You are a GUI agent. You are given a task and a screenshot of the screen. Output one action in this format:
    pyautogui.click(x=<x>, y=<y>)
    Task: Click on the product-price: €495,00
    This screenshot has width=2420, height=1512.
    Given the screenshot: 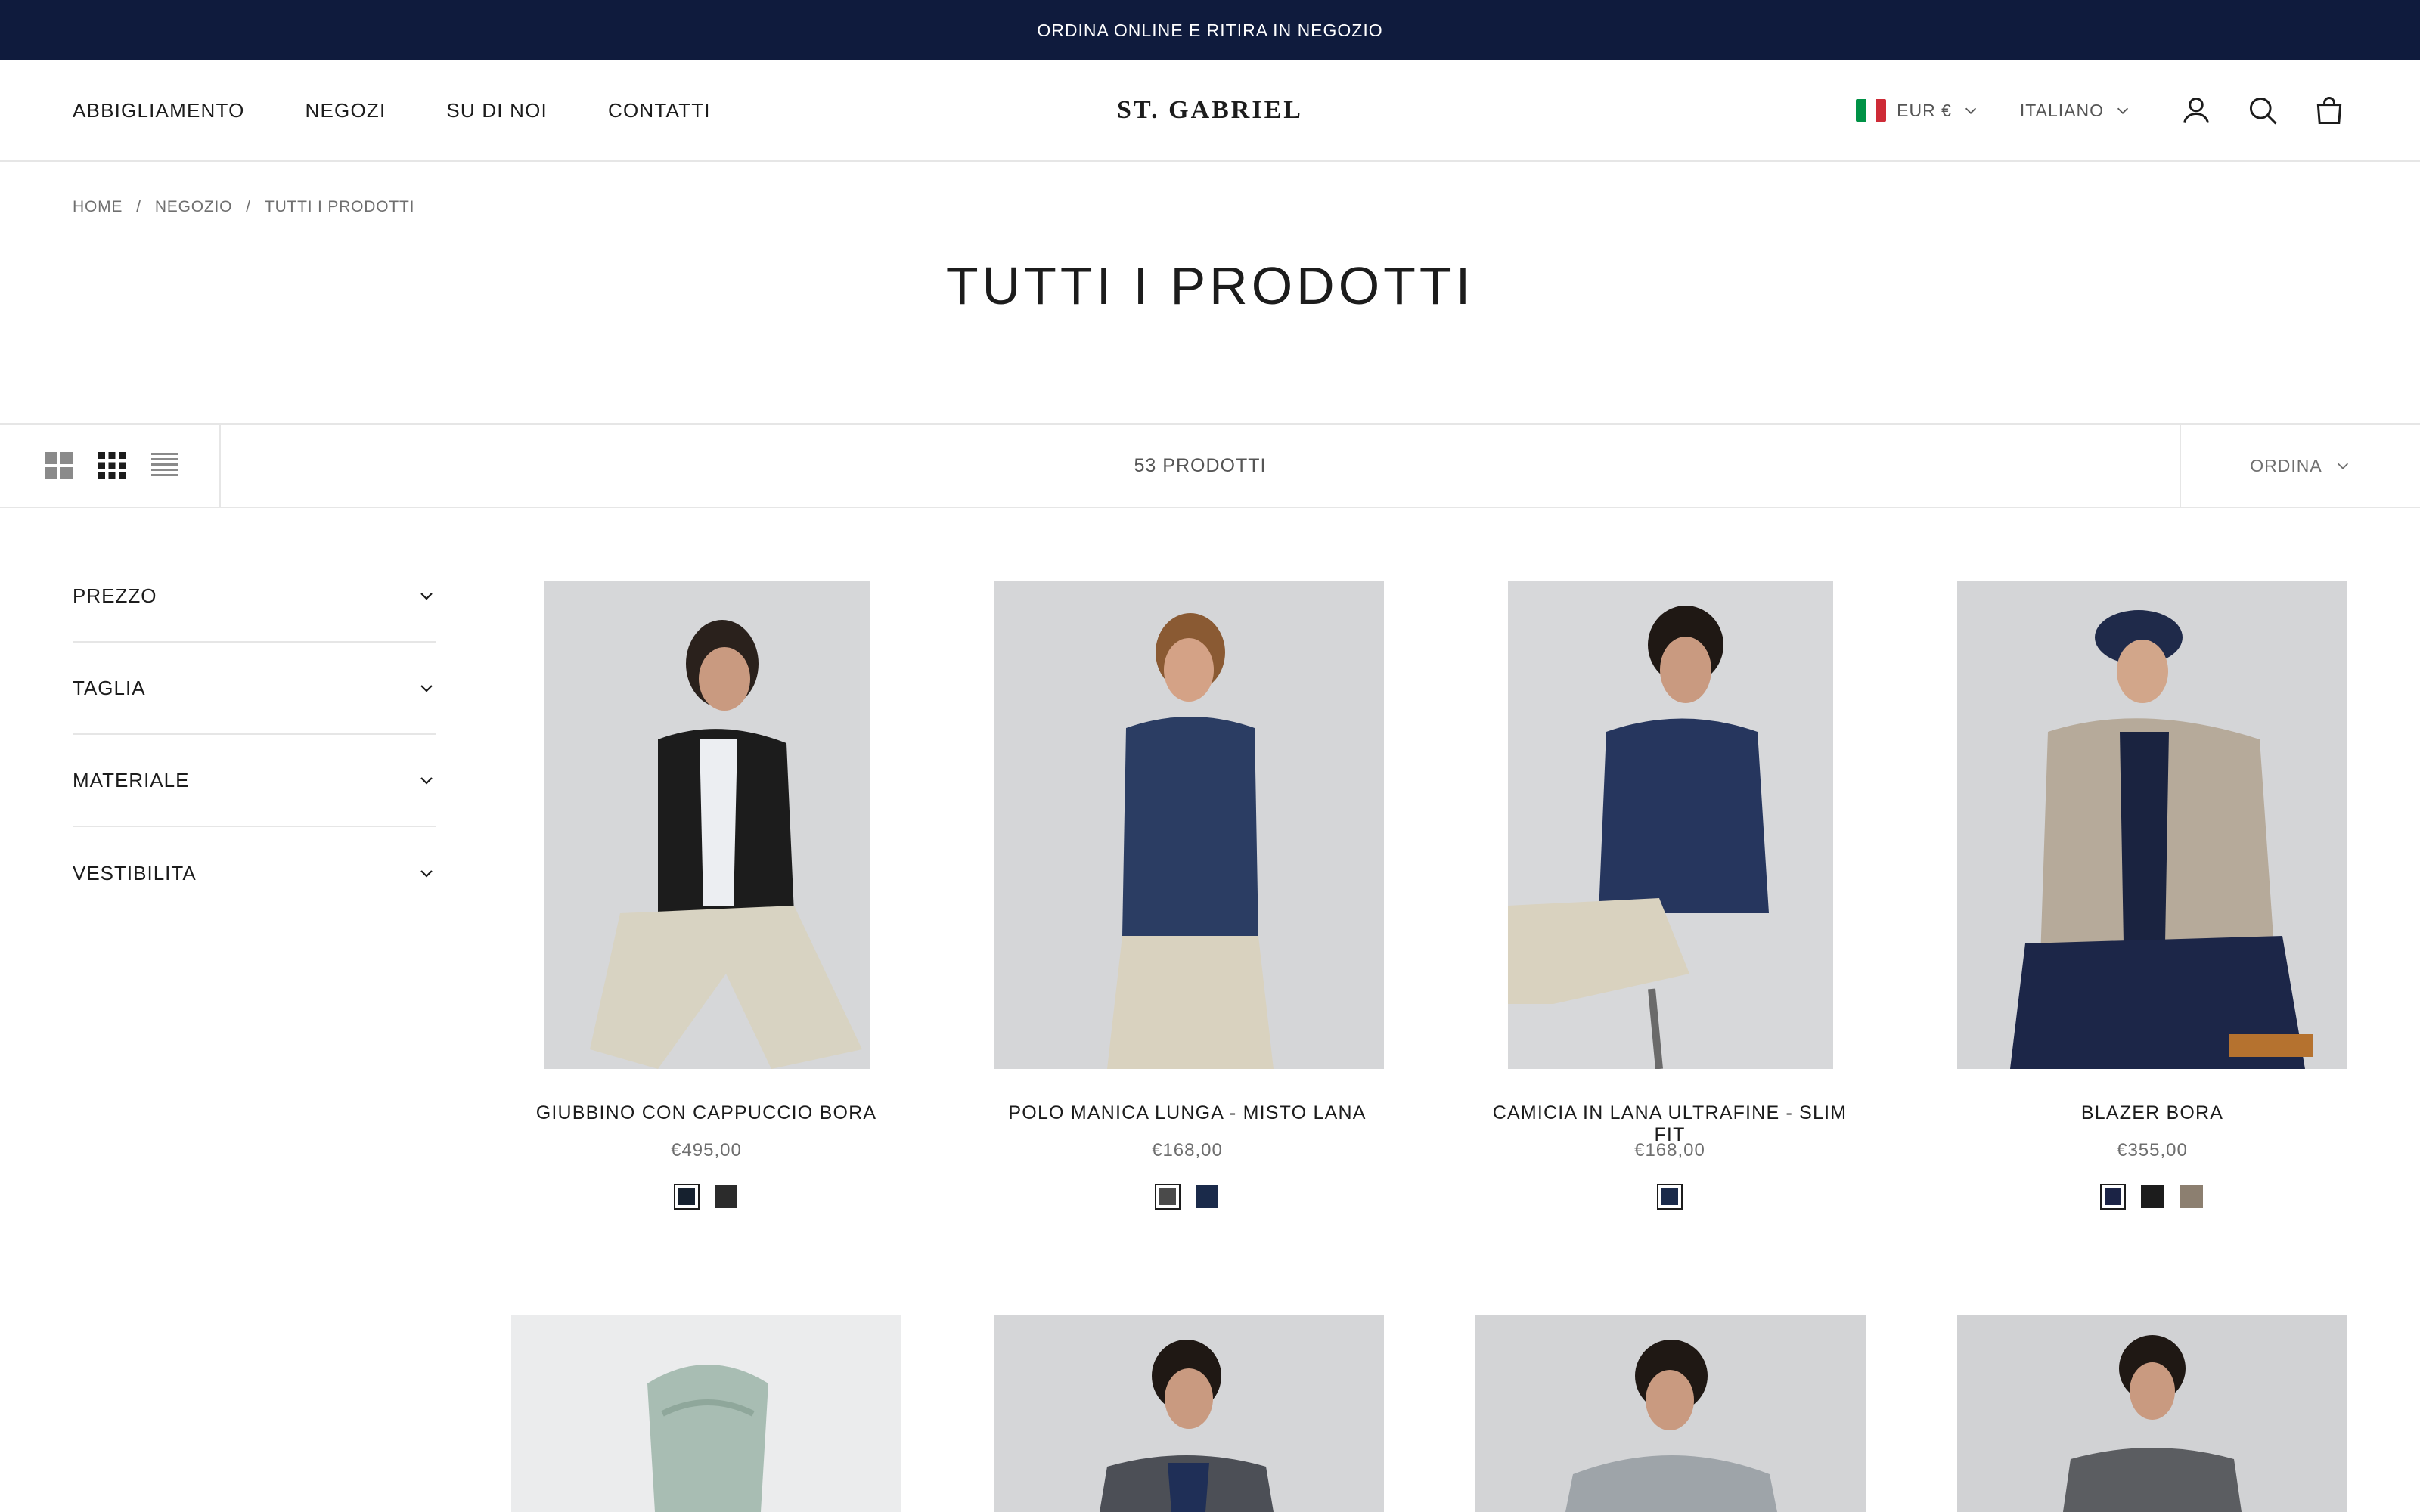 What is the action you would take?
    pyautogui.click(x=706, y=1150)
    